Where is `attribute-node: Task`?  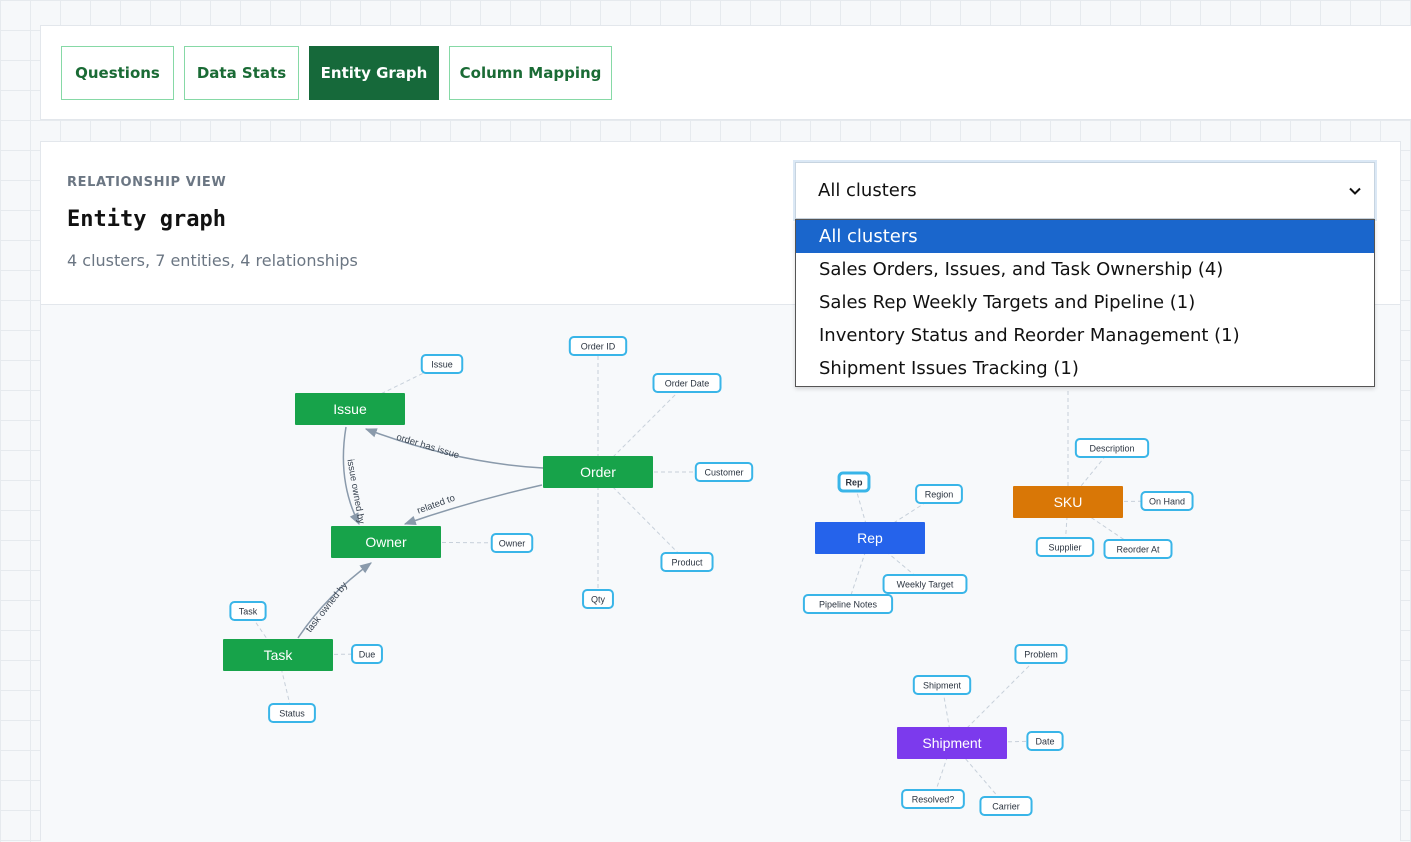
attribute-node: Task is located at coordinates (248, 611).